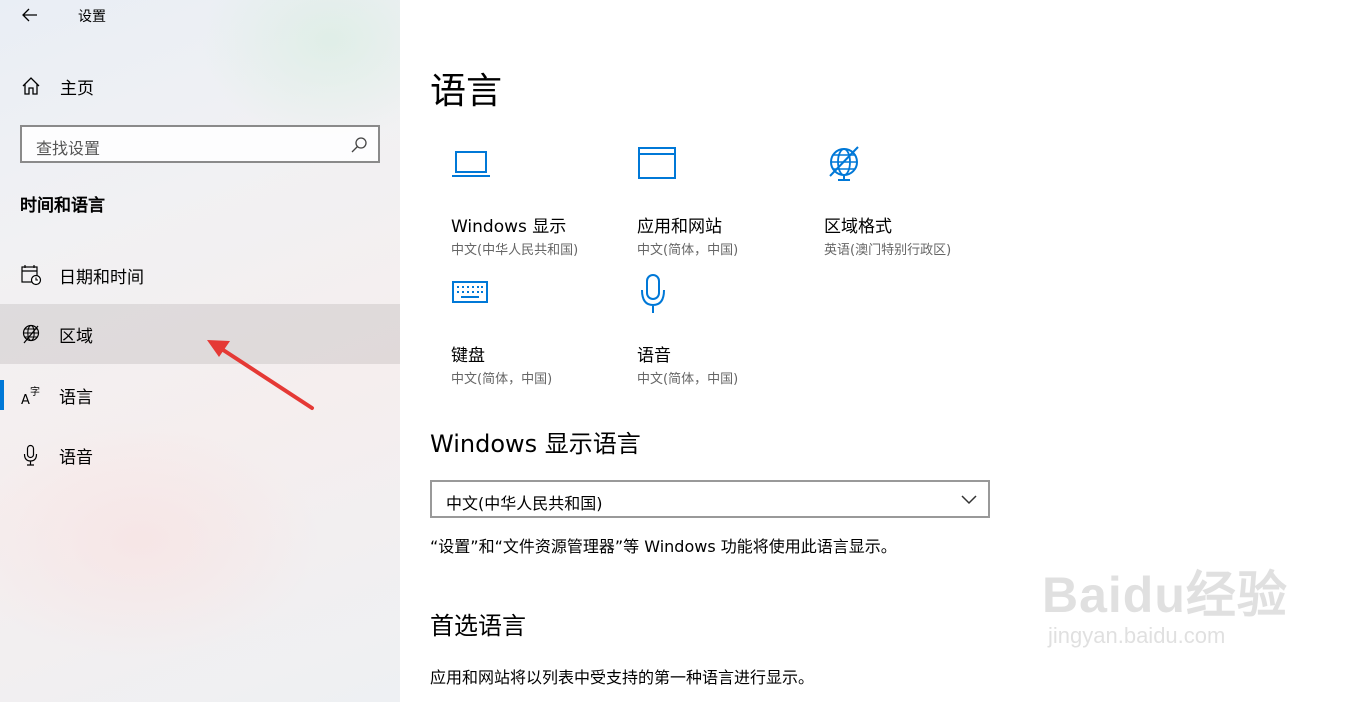  What do you see at coordinates (25, 399) in the screenshot?
I see `svg-text: A` at bounding box center [25, 399].